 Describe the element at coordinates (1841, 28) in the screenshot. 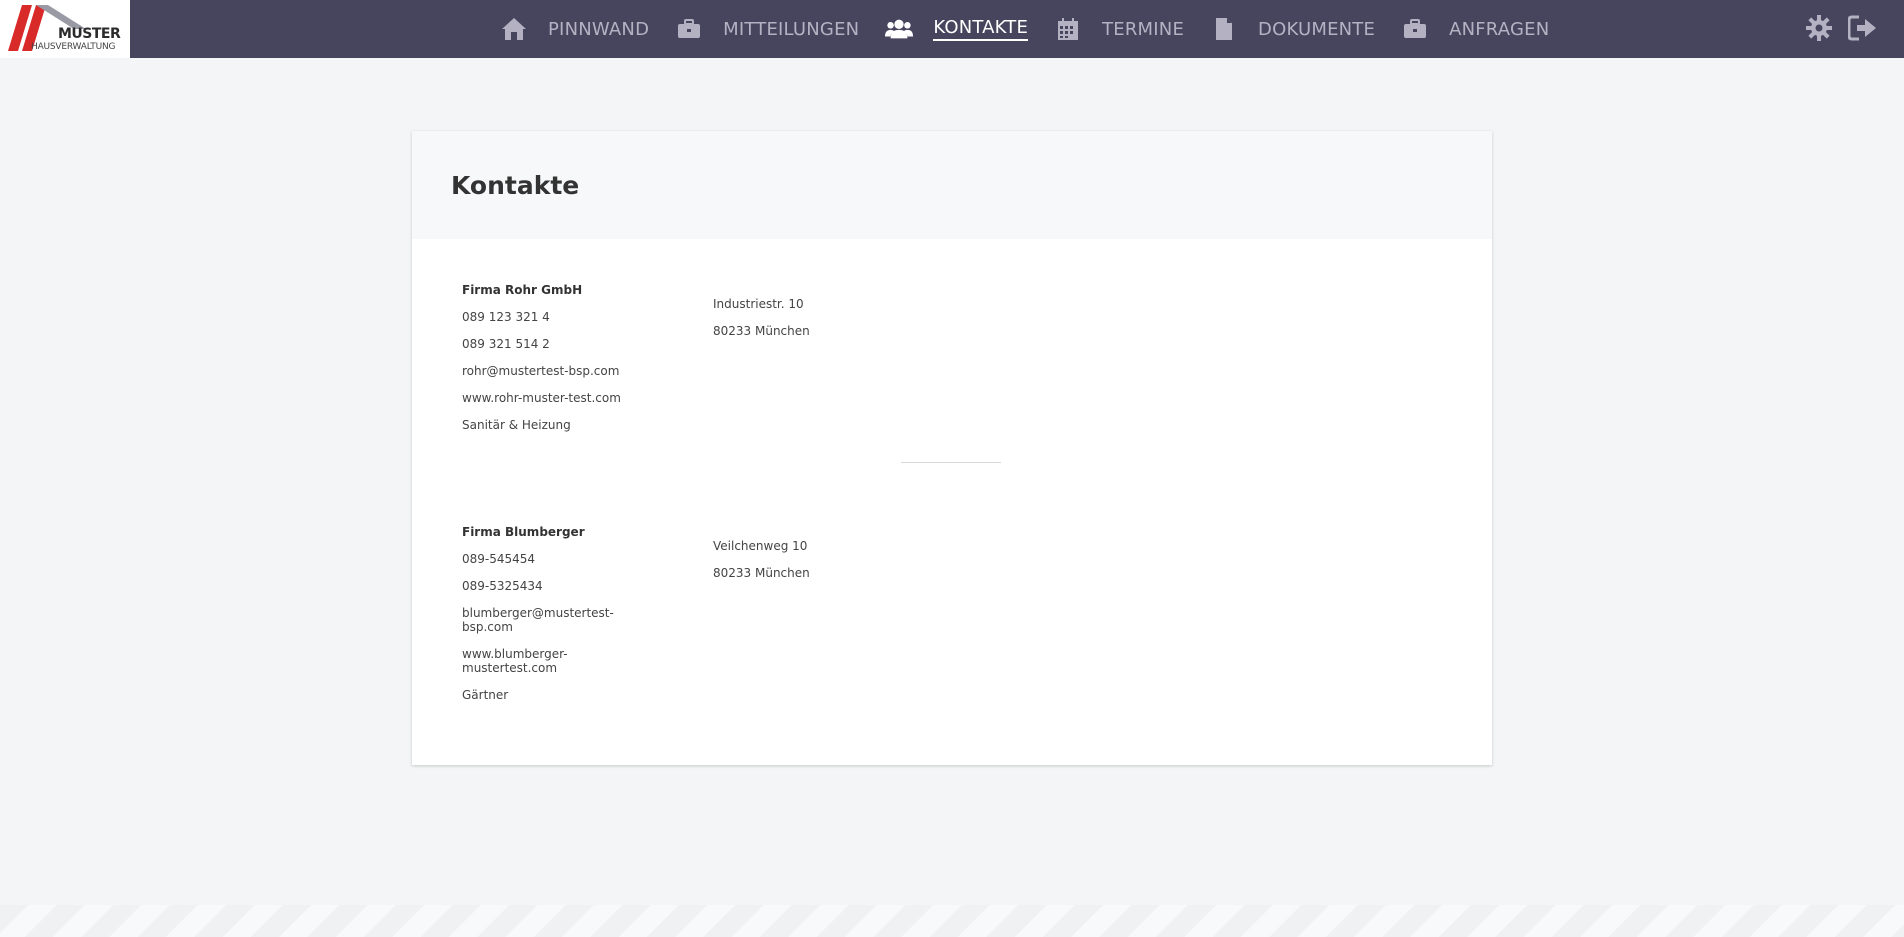

I see `header-actions` at that location.